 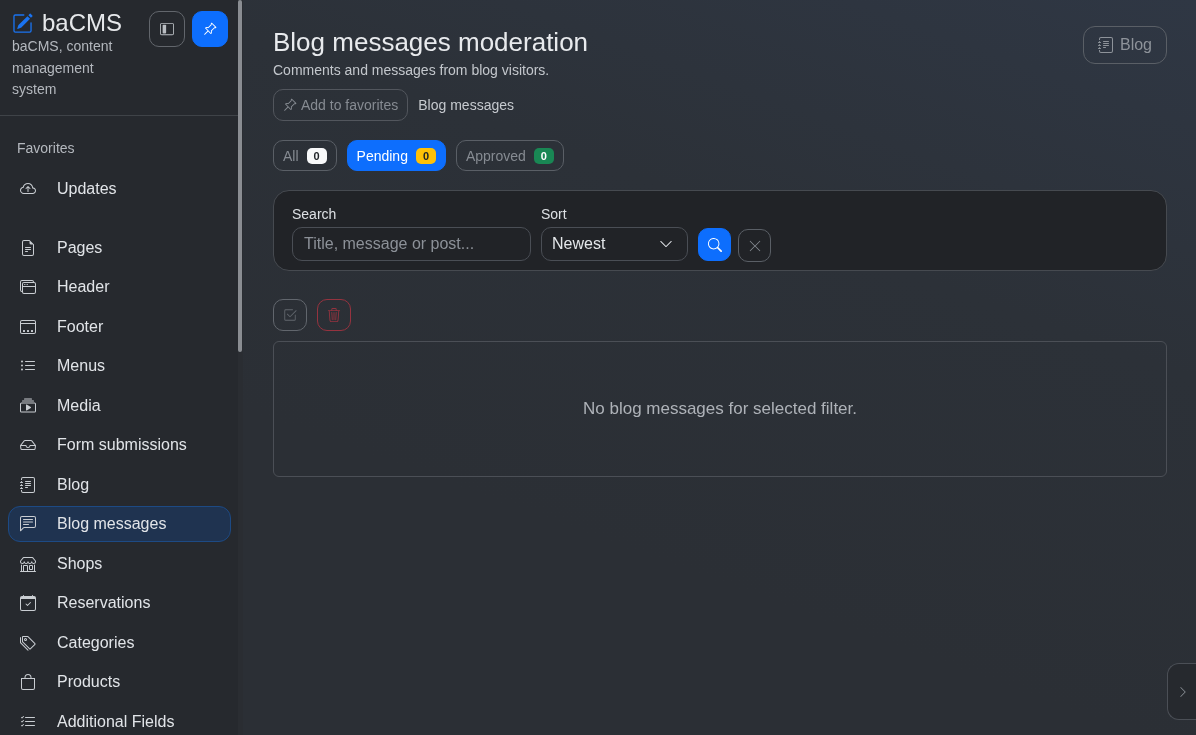 What do you see at coordinates (119, 188) in the screenshot?
I see `nav-item: Updates` at bounding box center [119, 188].